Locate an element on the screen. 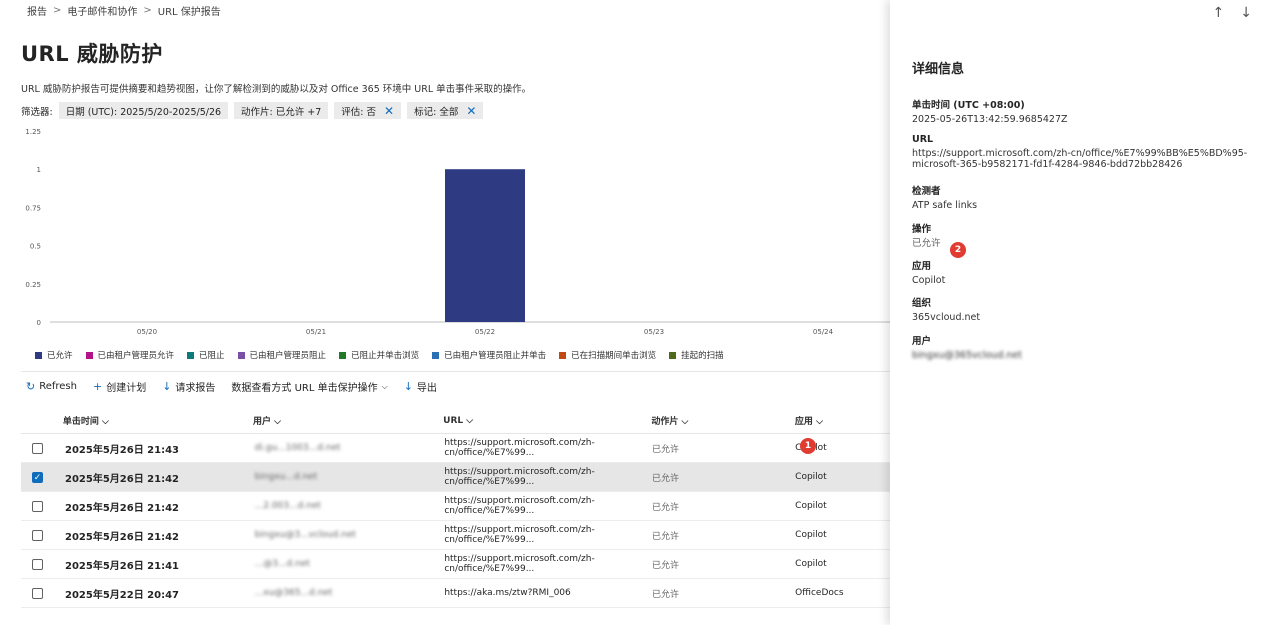  breadcrumb-item: URL 保护报告 is located at coordinates (189, 12).